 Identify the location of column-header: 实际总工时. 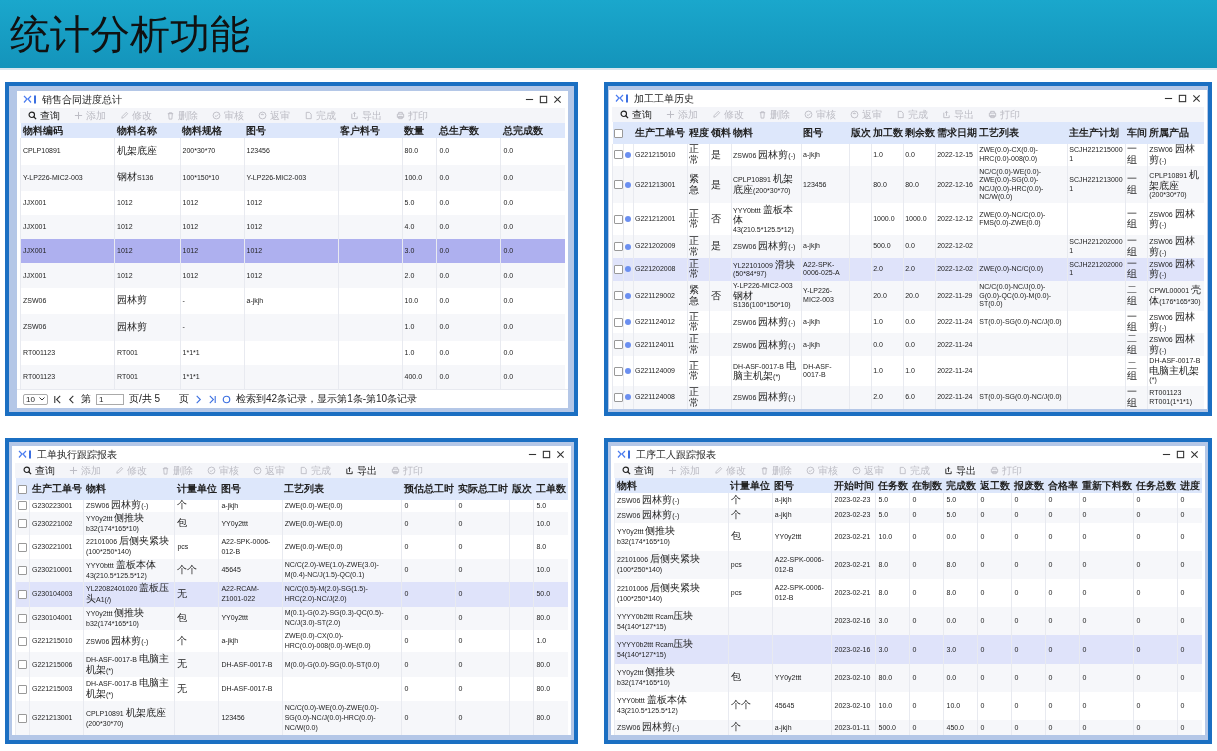
(482, 489).